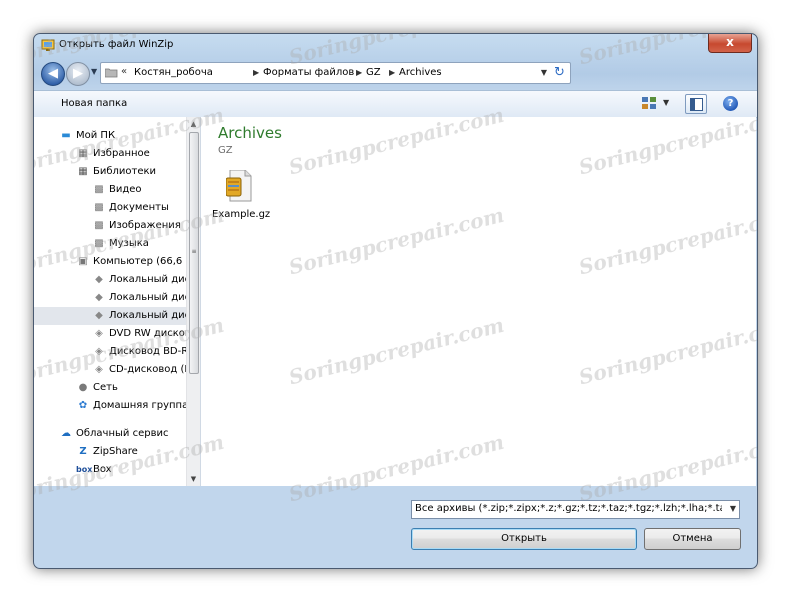 This screenshot has height=600, width=790. I want to click on sidebar-item: ▩ Изображения, so click(111, 226).